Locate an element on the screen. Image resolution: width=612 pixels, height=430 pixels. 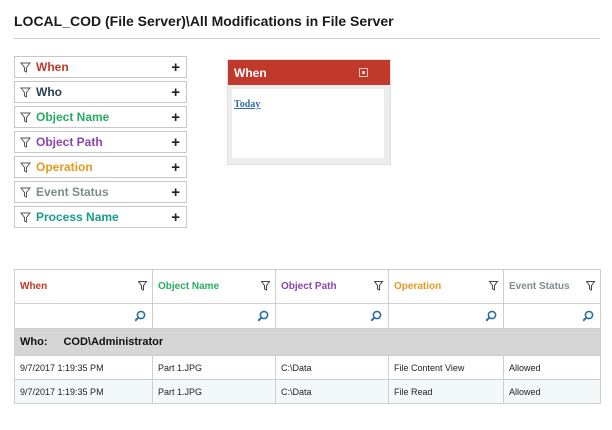
column-label: Operation is located at coordinates (418, 286).